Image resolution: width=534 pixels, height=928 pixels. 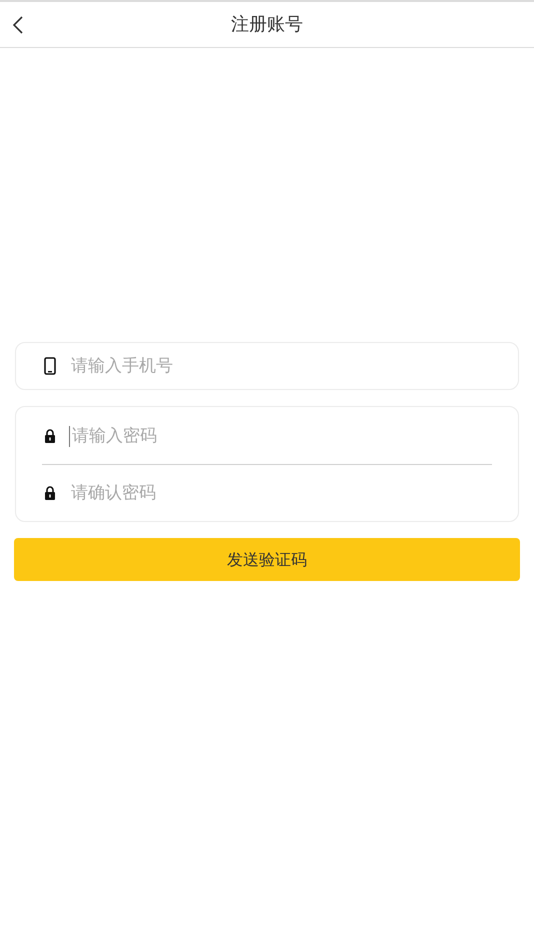 I want to click on phone-icon, so click(x=50, y=366).